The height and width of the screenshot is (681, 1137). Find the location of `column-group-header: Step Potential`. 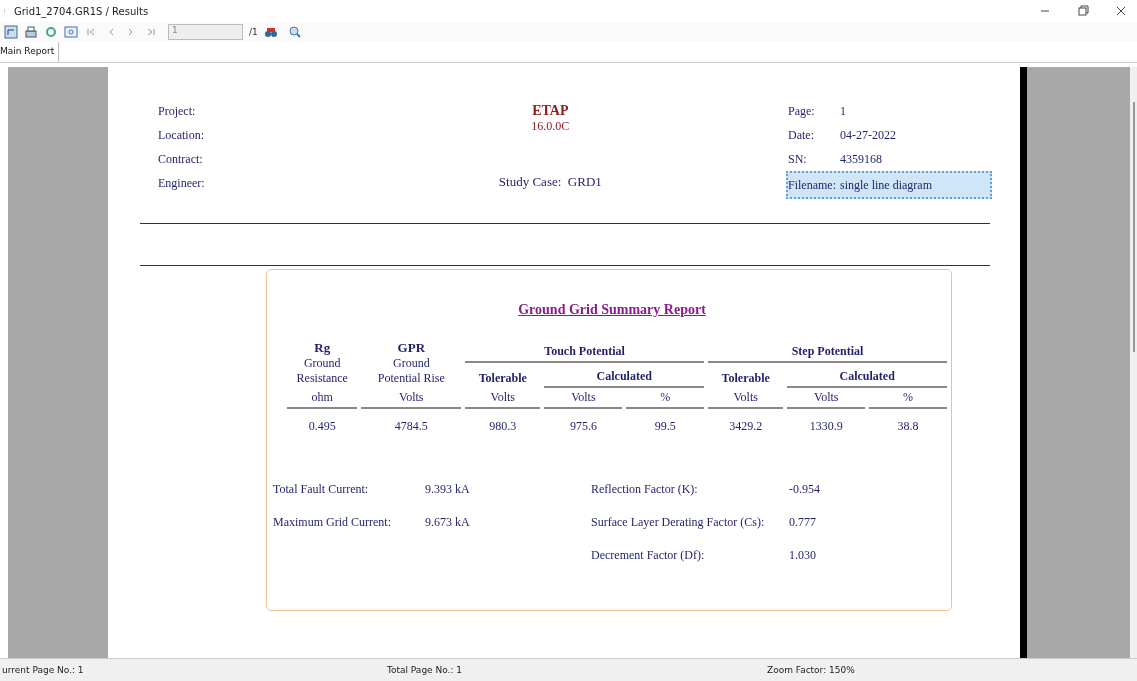

column-group-header: Step Potential is located at coordinates (827, 350).